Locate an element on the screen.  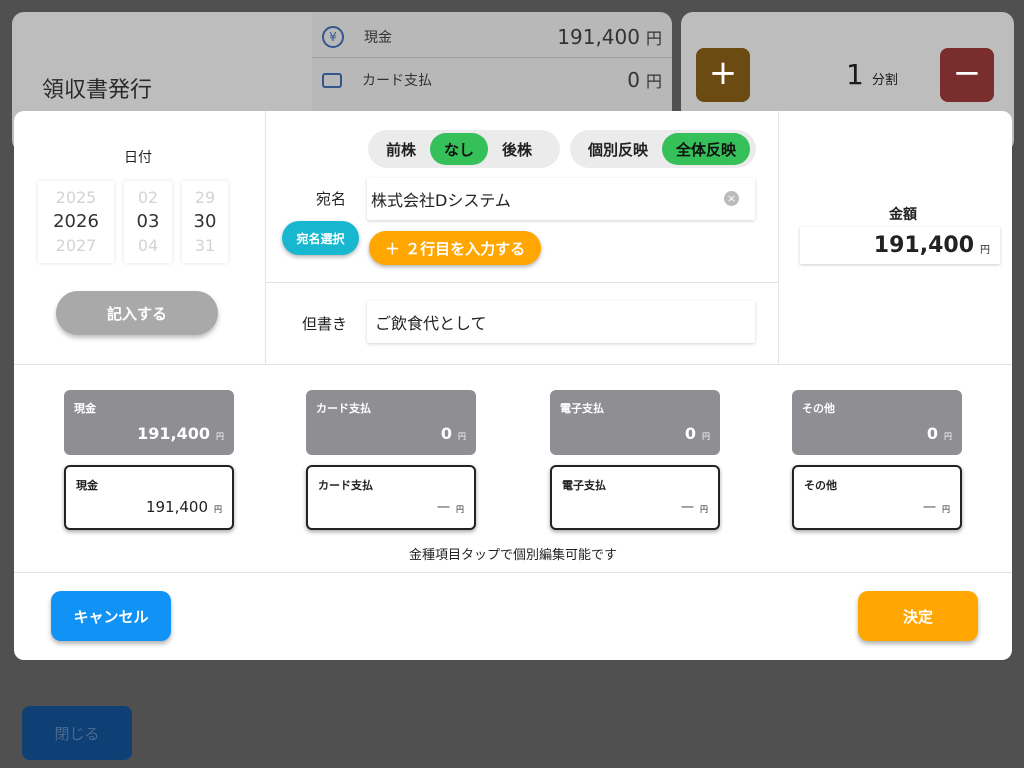
split-increase-button: + is located at coordinates (723, 75).